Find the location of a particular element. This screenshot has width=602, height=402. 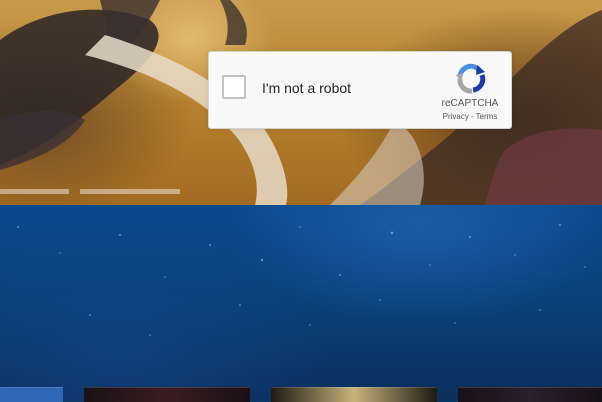

recaptcha-logo-icon is located at coordinates (471, 78).